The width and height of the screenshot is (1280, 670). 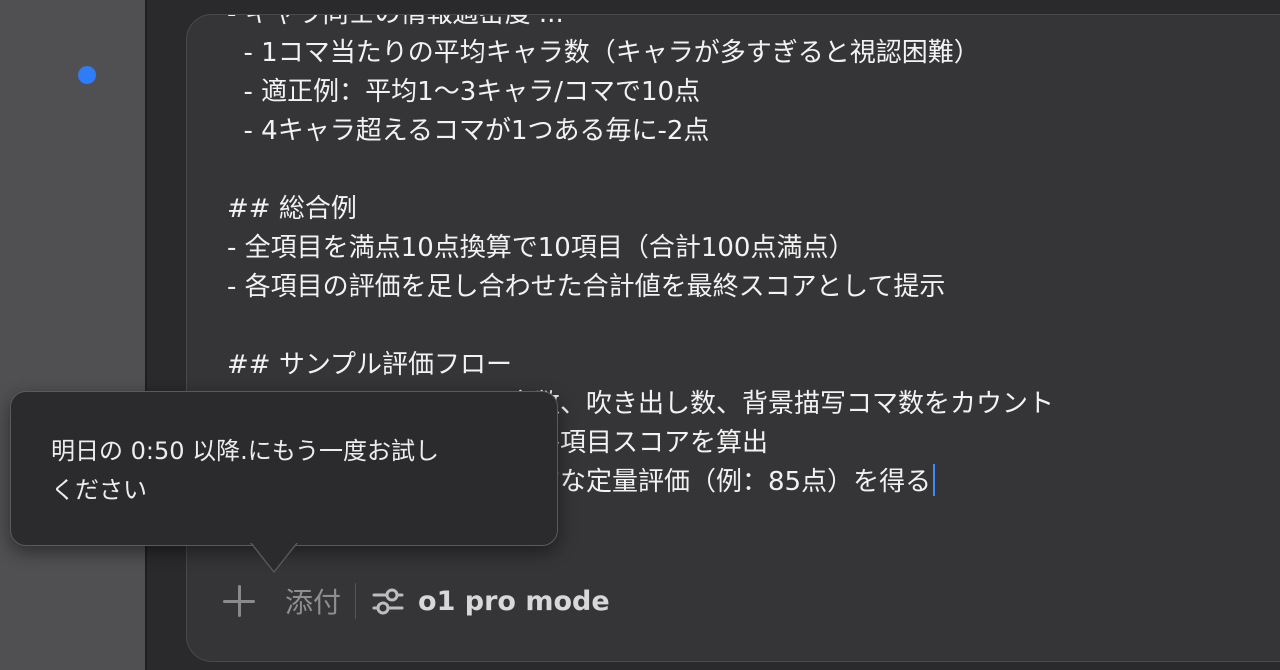 I want to click on sliders-icon, so click(x=388, y=601).